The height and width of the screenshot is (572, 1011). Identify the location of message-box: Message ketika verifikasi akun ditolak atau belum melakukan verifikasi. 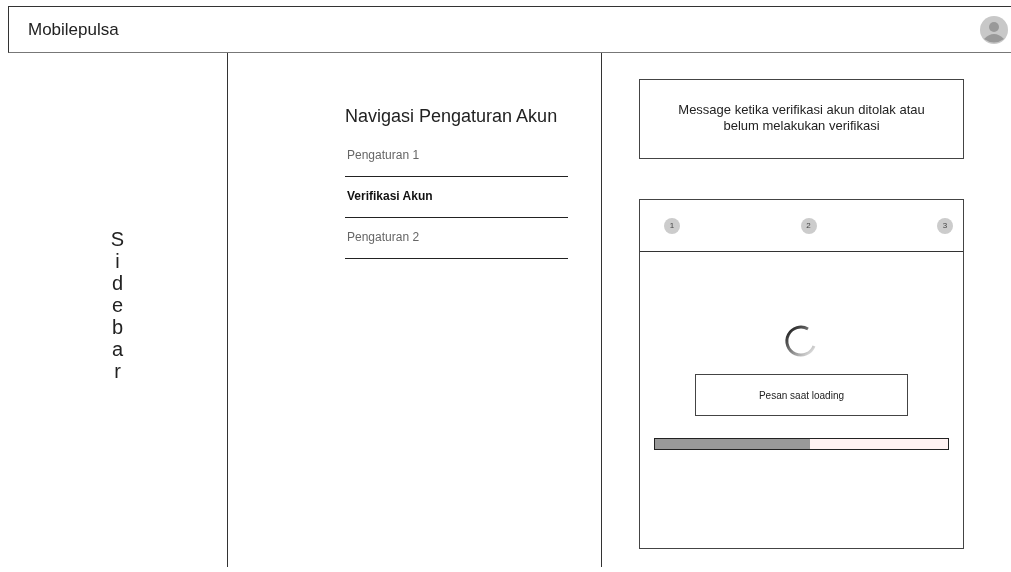
(801, 119).